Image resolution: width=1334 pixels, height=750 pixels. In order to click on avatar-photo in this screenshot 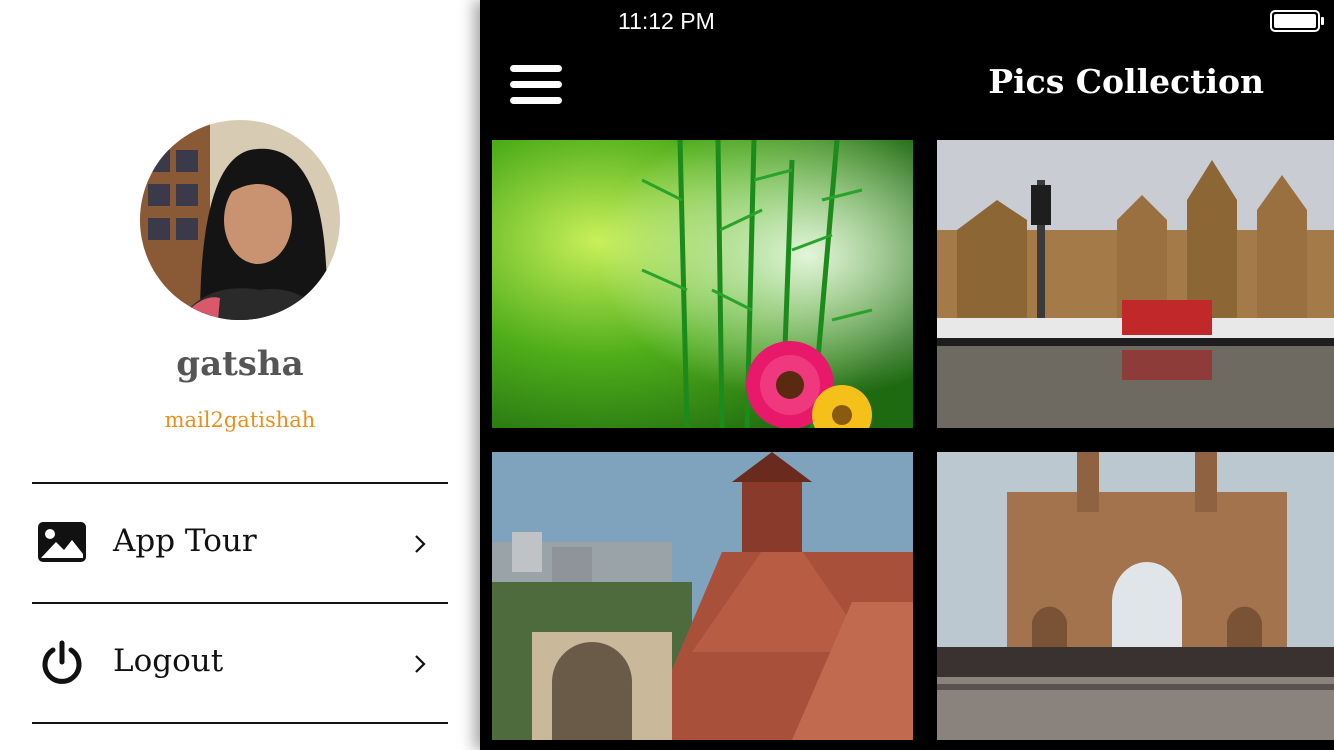, I will do `click(240, 220)`.